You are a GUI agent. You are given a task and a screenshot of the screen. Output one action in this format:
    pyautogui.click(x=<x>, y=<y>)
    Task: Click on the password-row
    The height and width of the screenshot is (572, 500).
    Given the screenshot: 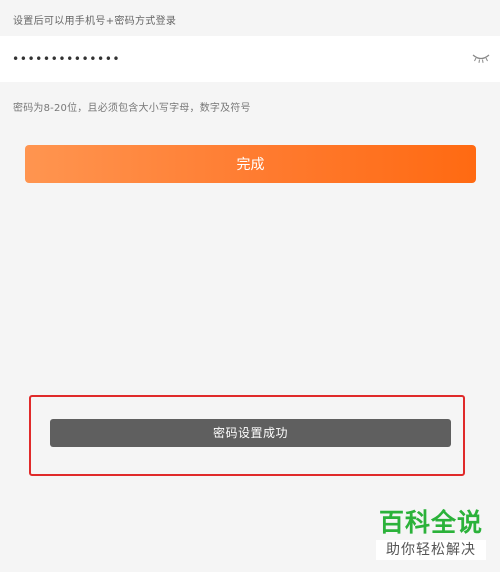 What is the action you would take?
    pyautogui.click(x=250, y=59)
    